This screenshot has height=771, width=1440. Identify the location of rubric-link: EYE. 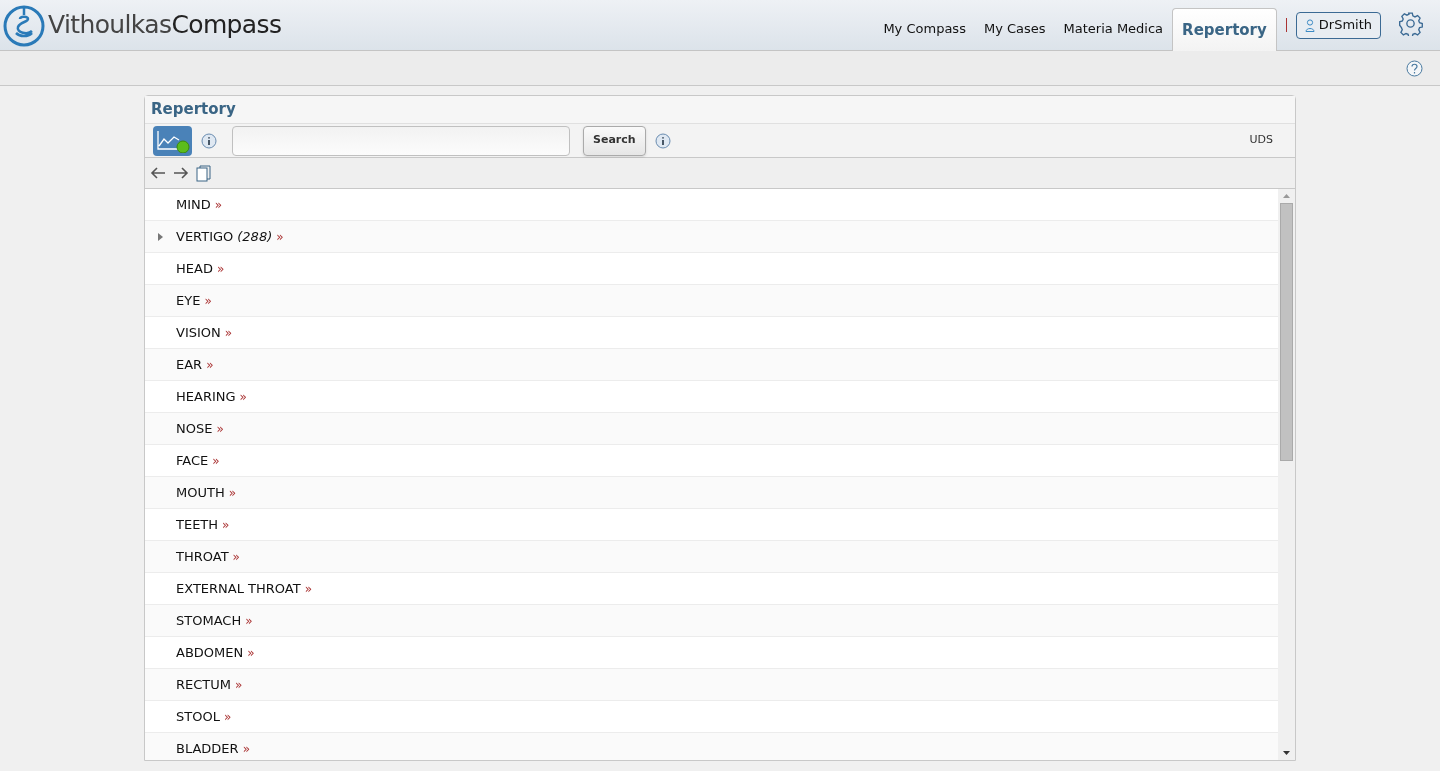
(188, 300).